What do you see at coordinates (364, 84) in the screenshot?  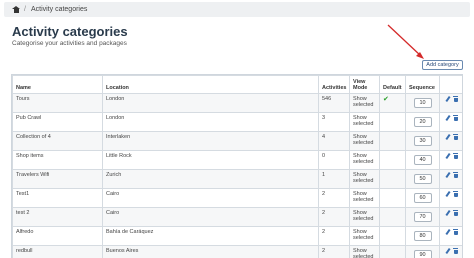 I see `header-view-mode: View Mode` at bounding box center [364, 84].